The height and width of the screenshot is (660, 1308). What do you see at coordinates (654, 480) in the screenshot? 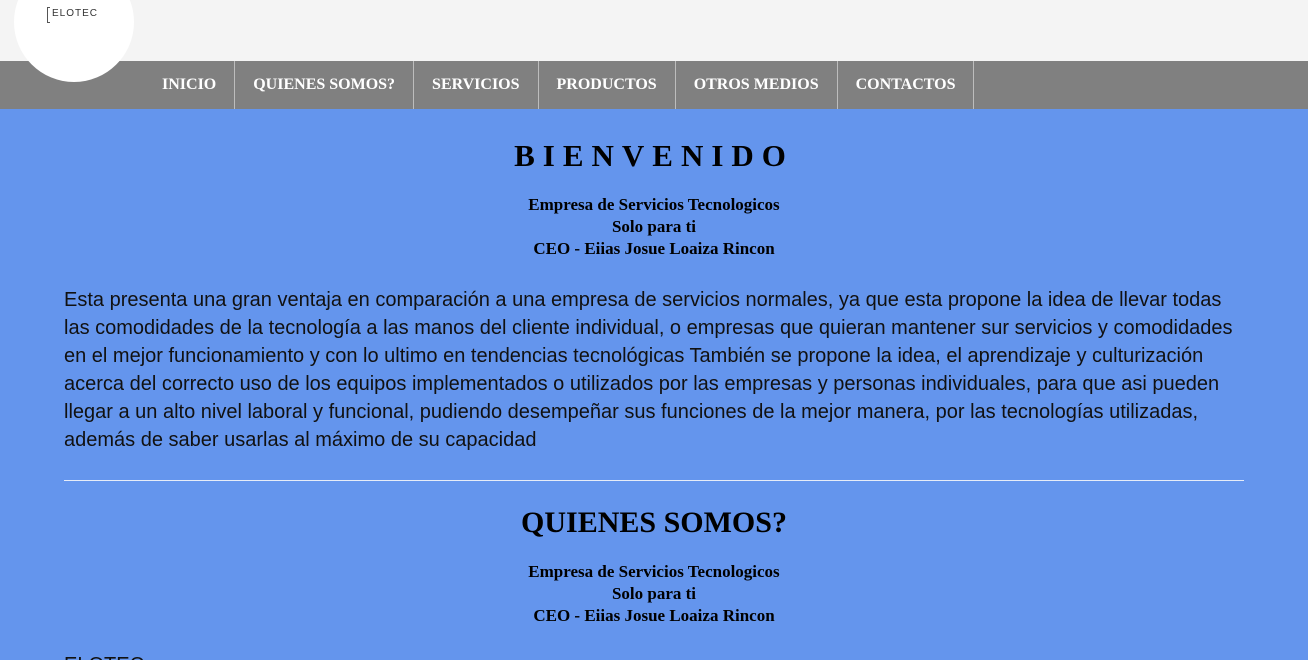
I see `section-divider` at bounding box center [654, 480].